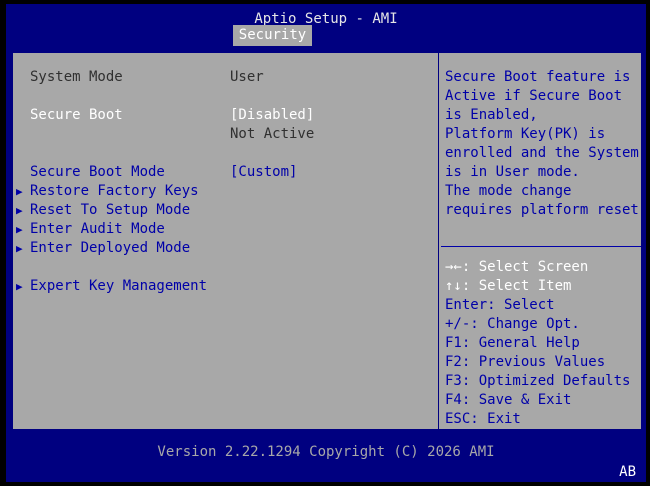  Describe the element at coordinates (438, 241) in the screenshot. I see `panel-divider` at that location.